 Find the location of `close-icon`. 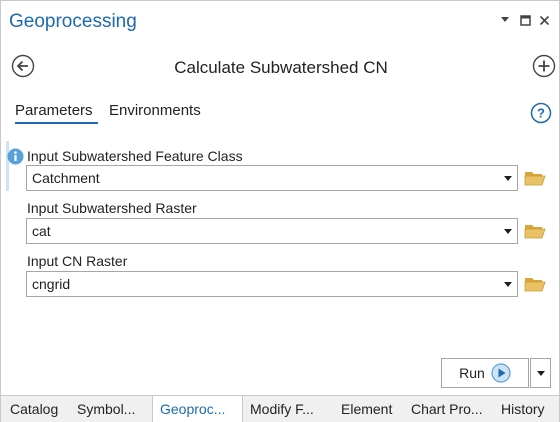

close-icon is located at coordinates (544, 20).